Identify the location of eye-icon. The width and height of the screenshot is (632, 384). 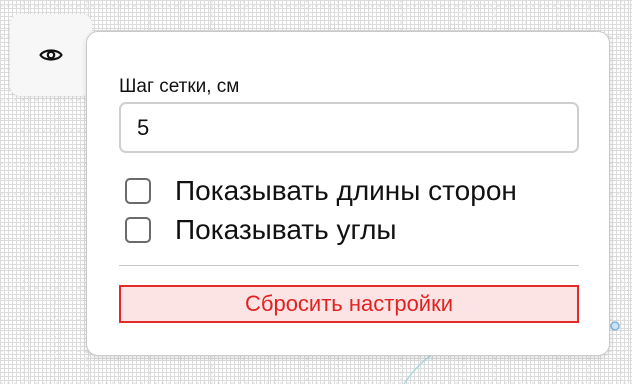
(51, 55).